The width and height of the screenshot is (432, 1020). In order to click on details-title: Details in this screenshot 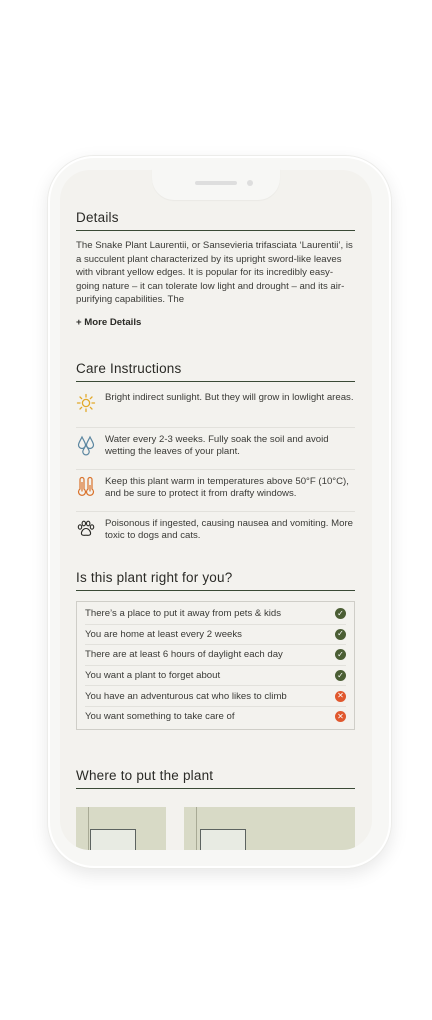, I will do `click(215, 220)`.